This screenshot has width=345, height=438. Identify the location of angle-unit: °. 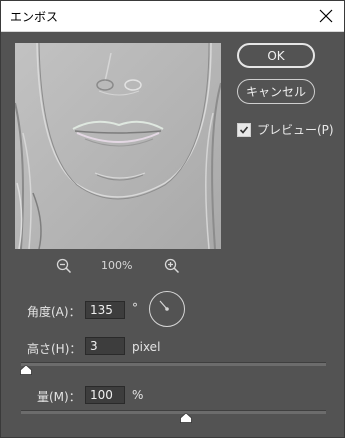
(135, 308).